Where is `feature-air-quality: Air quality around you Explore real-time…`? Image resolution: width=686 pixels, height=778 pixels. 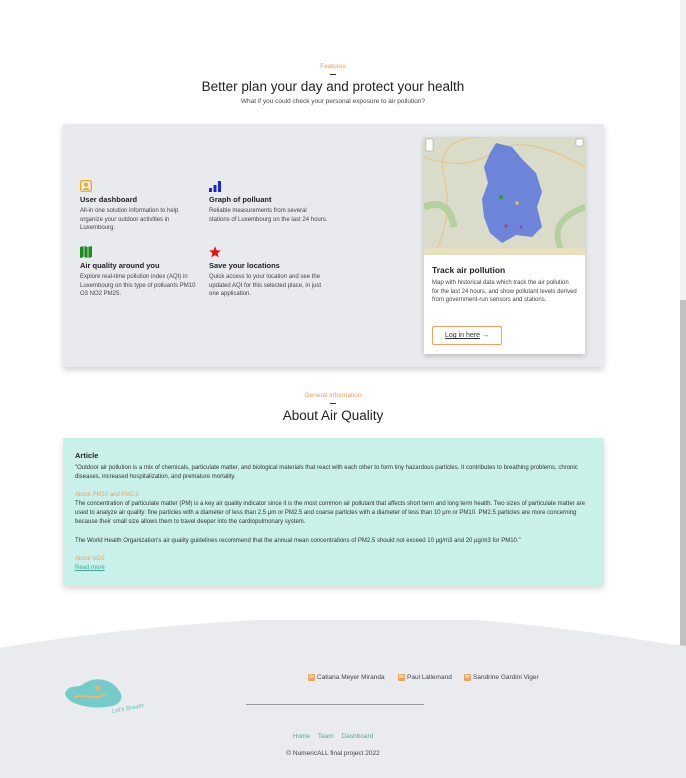 feature-air-quality: Air quality around you Explore real-time… is located at coordinates (140, 272).